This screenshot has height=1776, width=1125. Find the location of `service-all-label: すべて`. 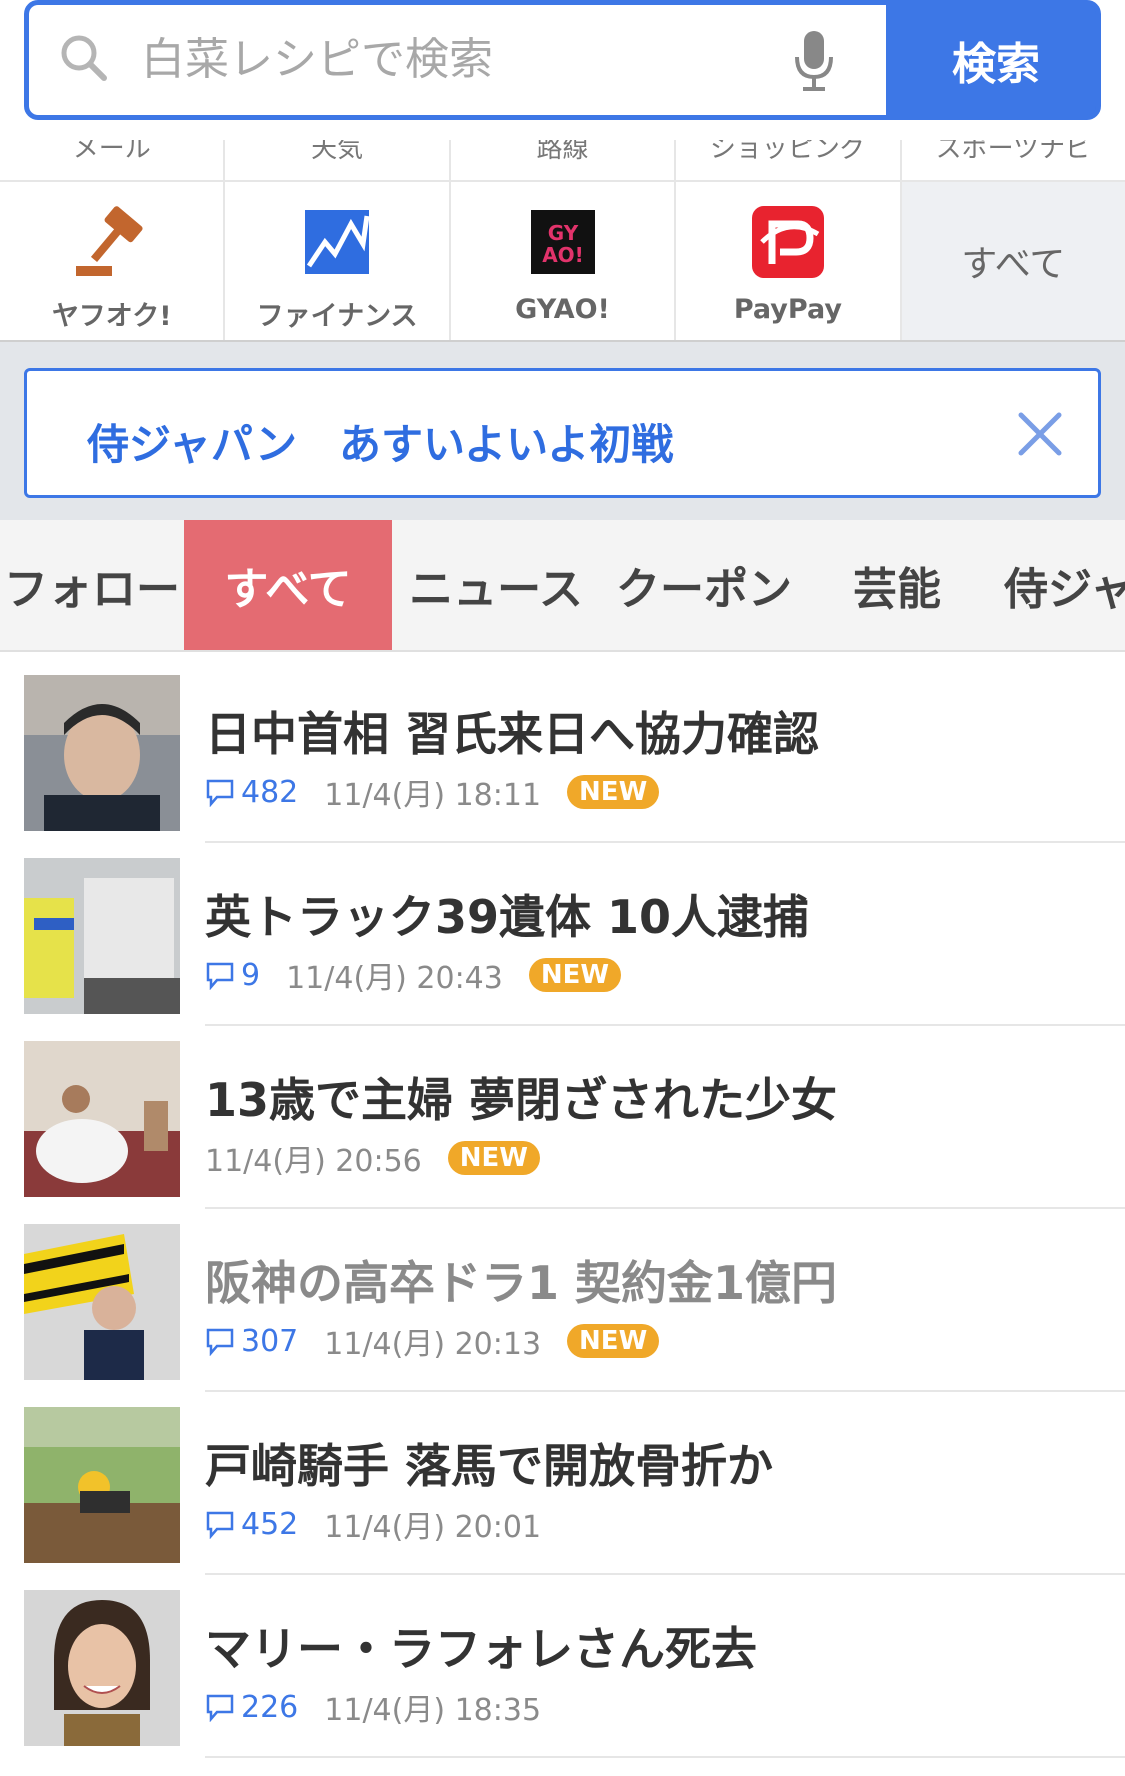

service-all-label: すべて is located at coordinates (1013, 264).